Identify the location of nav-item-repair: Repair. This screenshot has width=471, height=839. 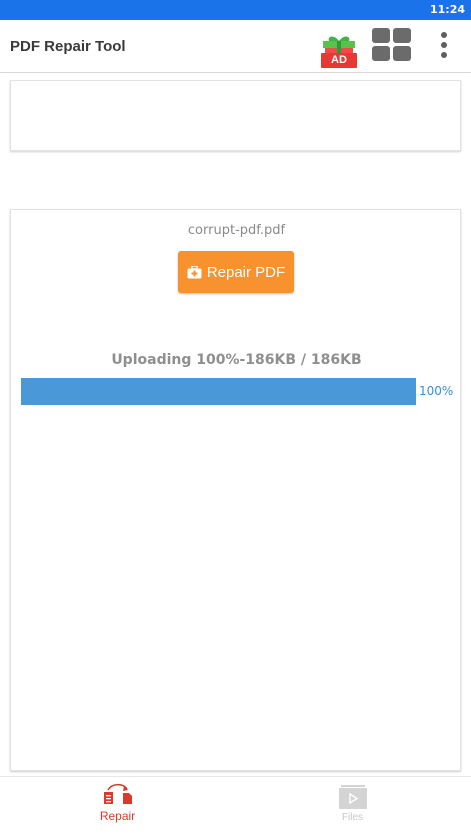
(117, 808).